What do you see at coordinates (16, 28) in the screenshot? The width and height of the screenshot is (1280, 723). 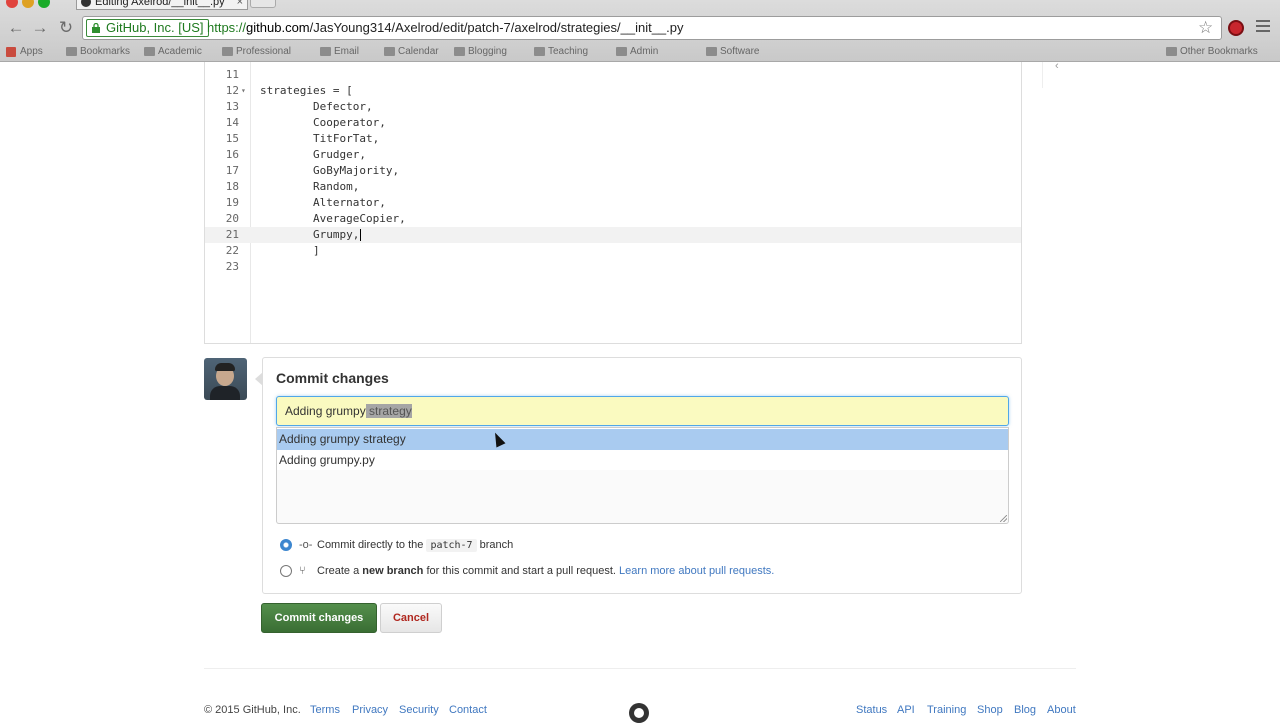 I see `back-arrow-icon: ←` at bounding box center [16, 28].